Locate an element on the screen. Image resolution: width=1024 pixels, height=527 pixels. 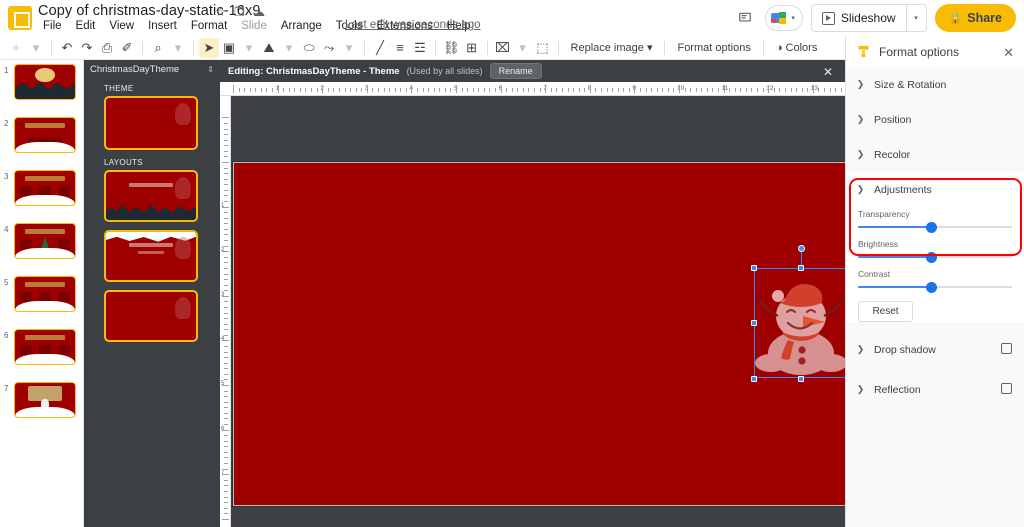
filmstrip-slide-1: 1 is located at coordinates (41, 90).